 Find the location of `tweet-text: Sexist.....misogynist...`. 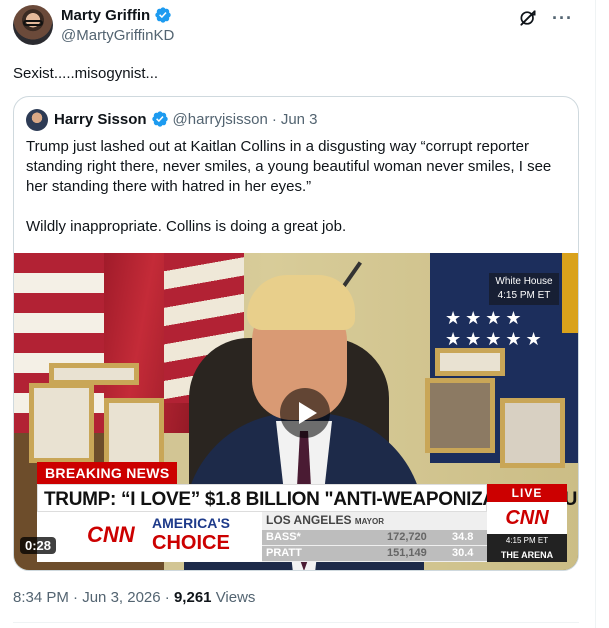

tweet-text: Sexist.....misogynist... is located at coordinates (86, 73).